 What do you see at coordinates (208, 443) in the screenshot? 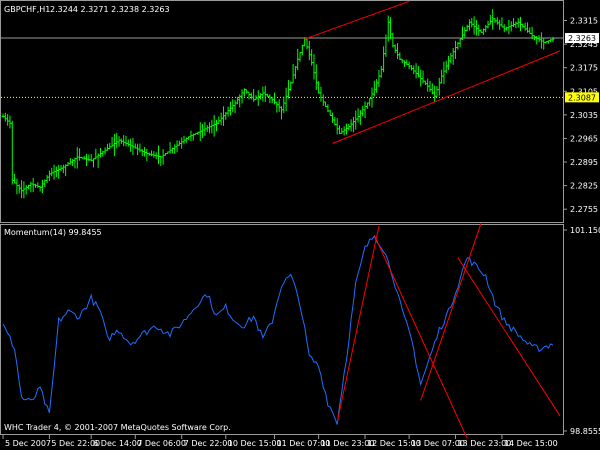
I see `x-tick-label: 7 Dec 22:00` at bounding box center [208, 443].